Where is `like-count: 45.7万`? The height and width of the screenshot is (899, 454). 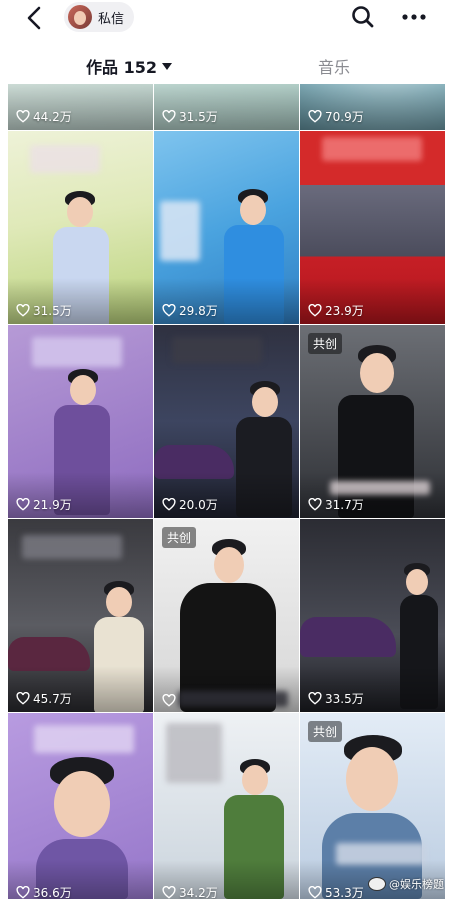 like-count: 45.7万 is located at coordinates (44, 698).